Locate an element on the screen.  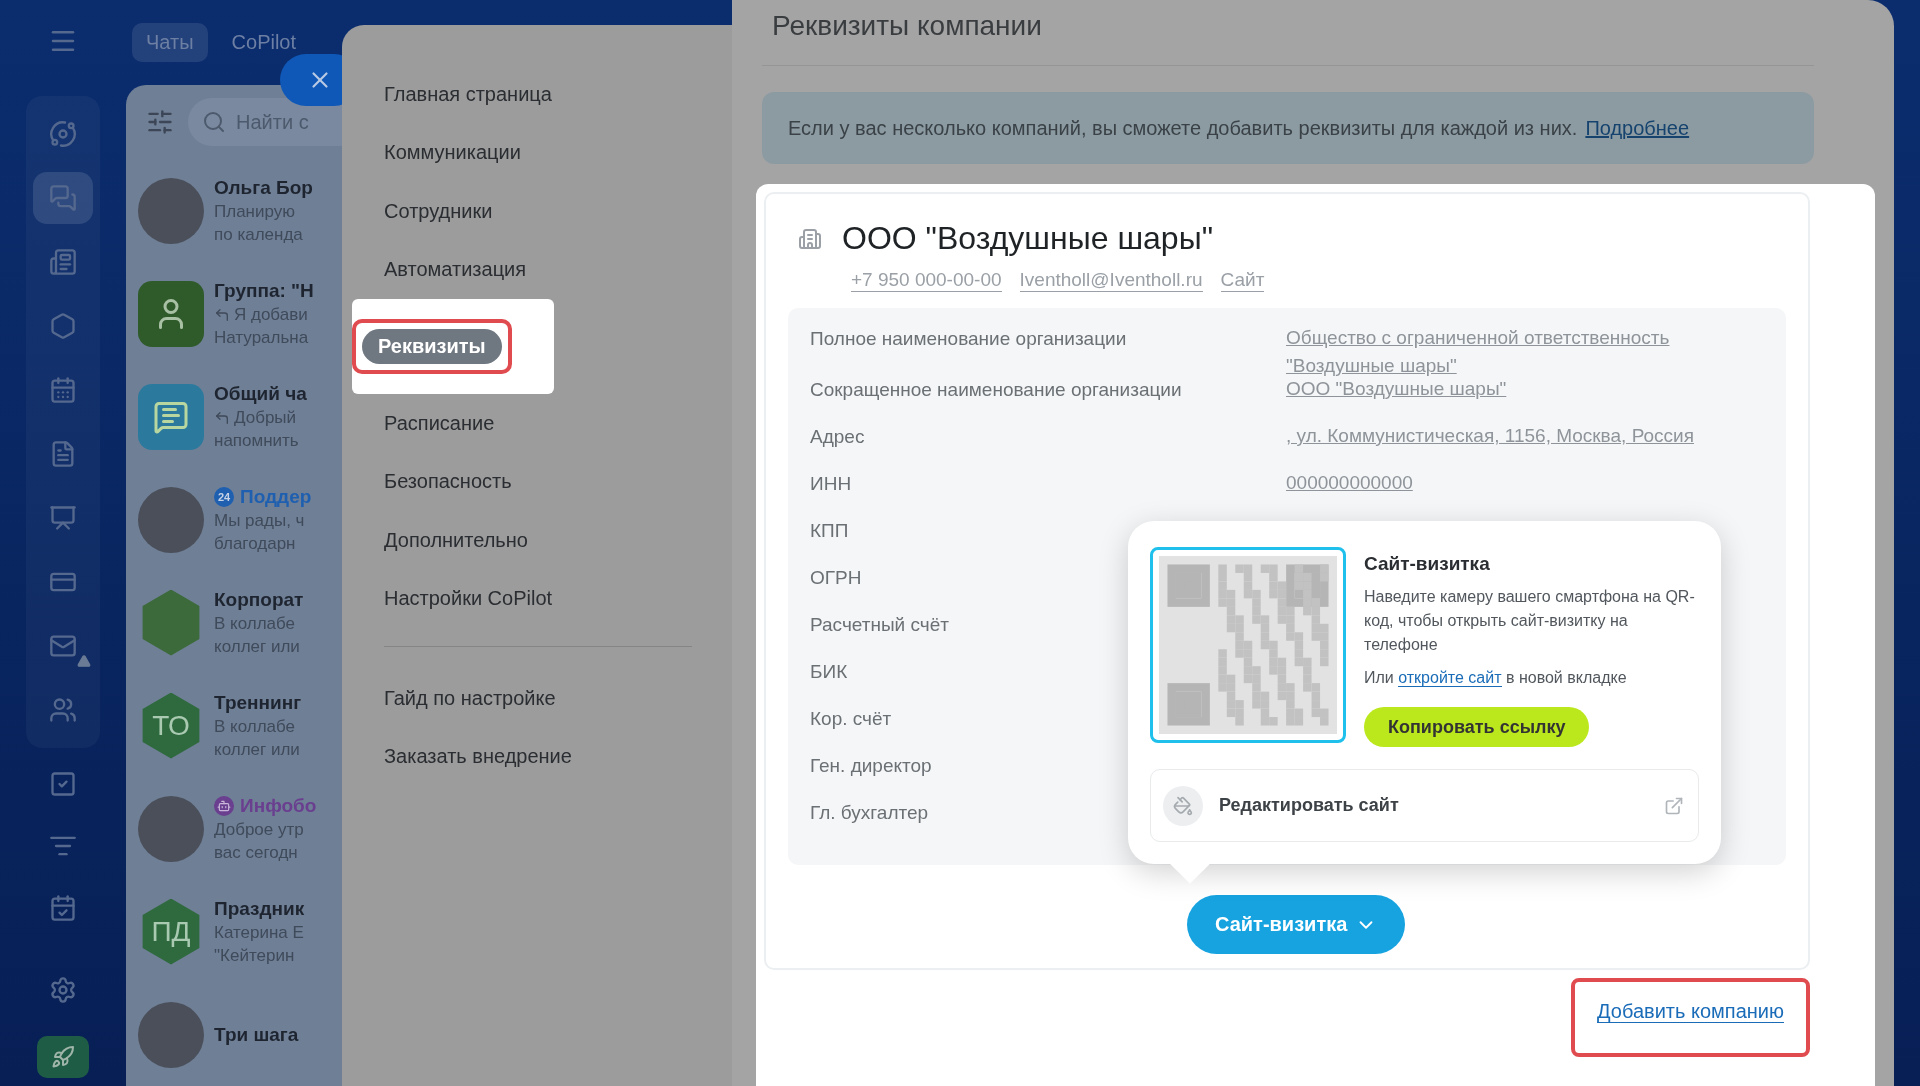
chat-avatar is located at coordinates (171, 416).